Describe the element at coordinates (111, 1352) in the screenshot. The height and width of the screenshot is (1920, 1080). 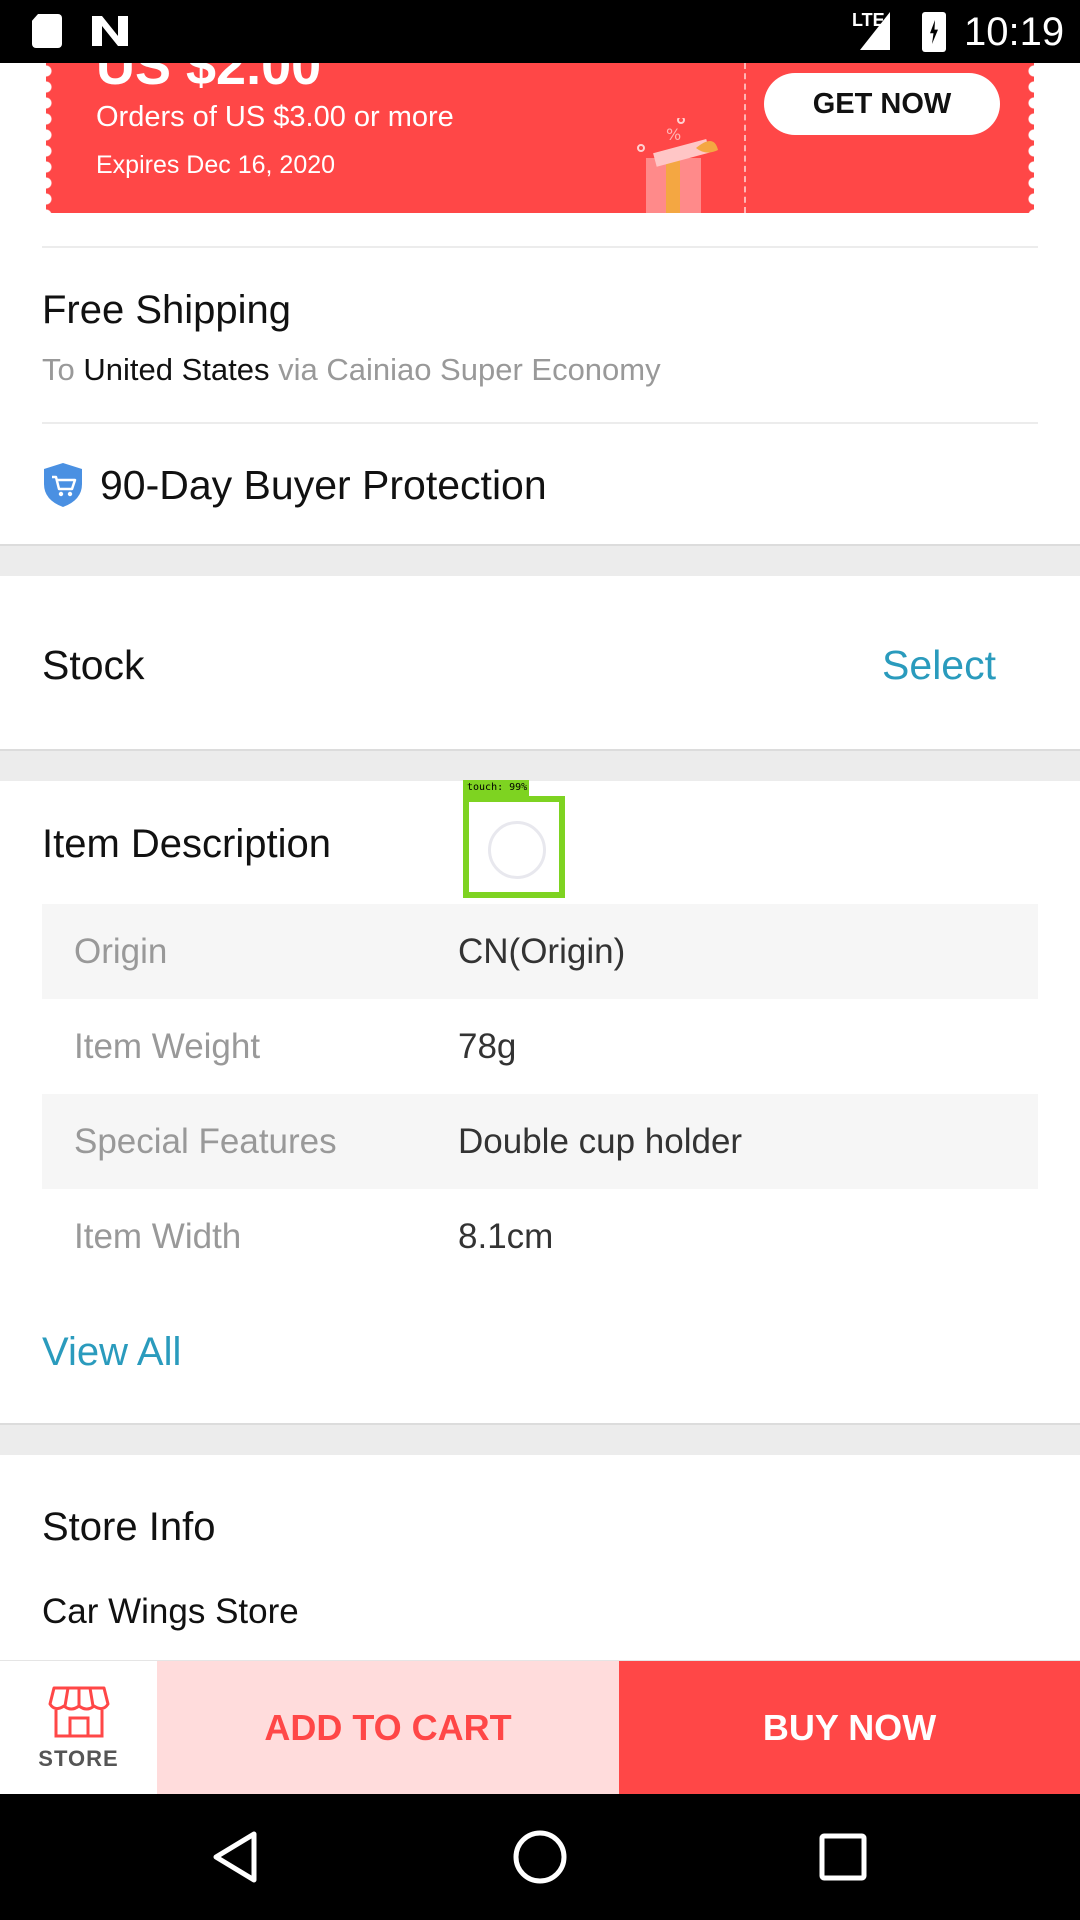
I see `view-all-link: View All` at that location.